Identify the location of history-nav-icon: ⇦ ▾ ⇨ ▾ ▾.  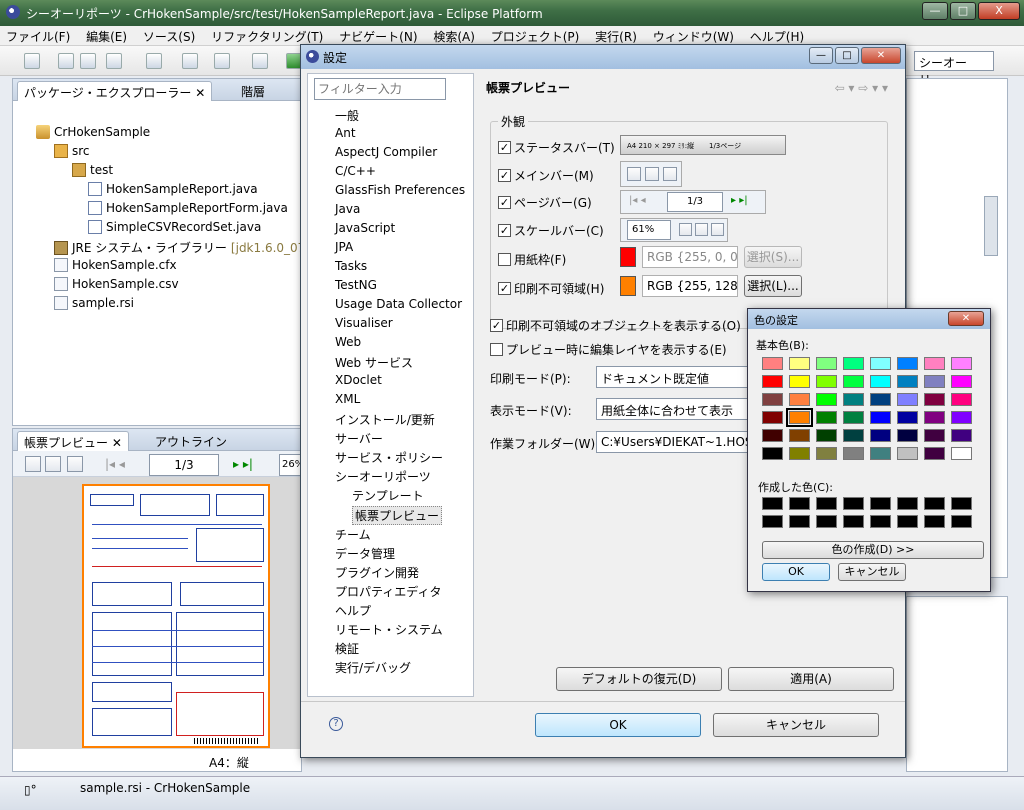
(861, 88).